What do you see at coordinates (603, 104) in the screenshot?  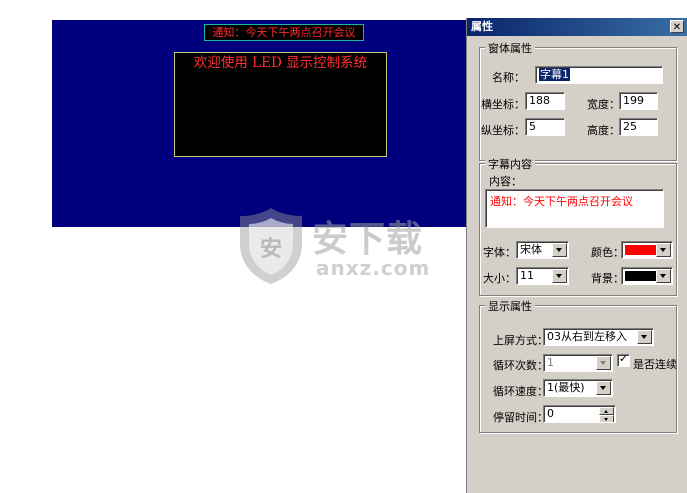 I see `width-label: 宽度：` at bounding box center [603, 104].